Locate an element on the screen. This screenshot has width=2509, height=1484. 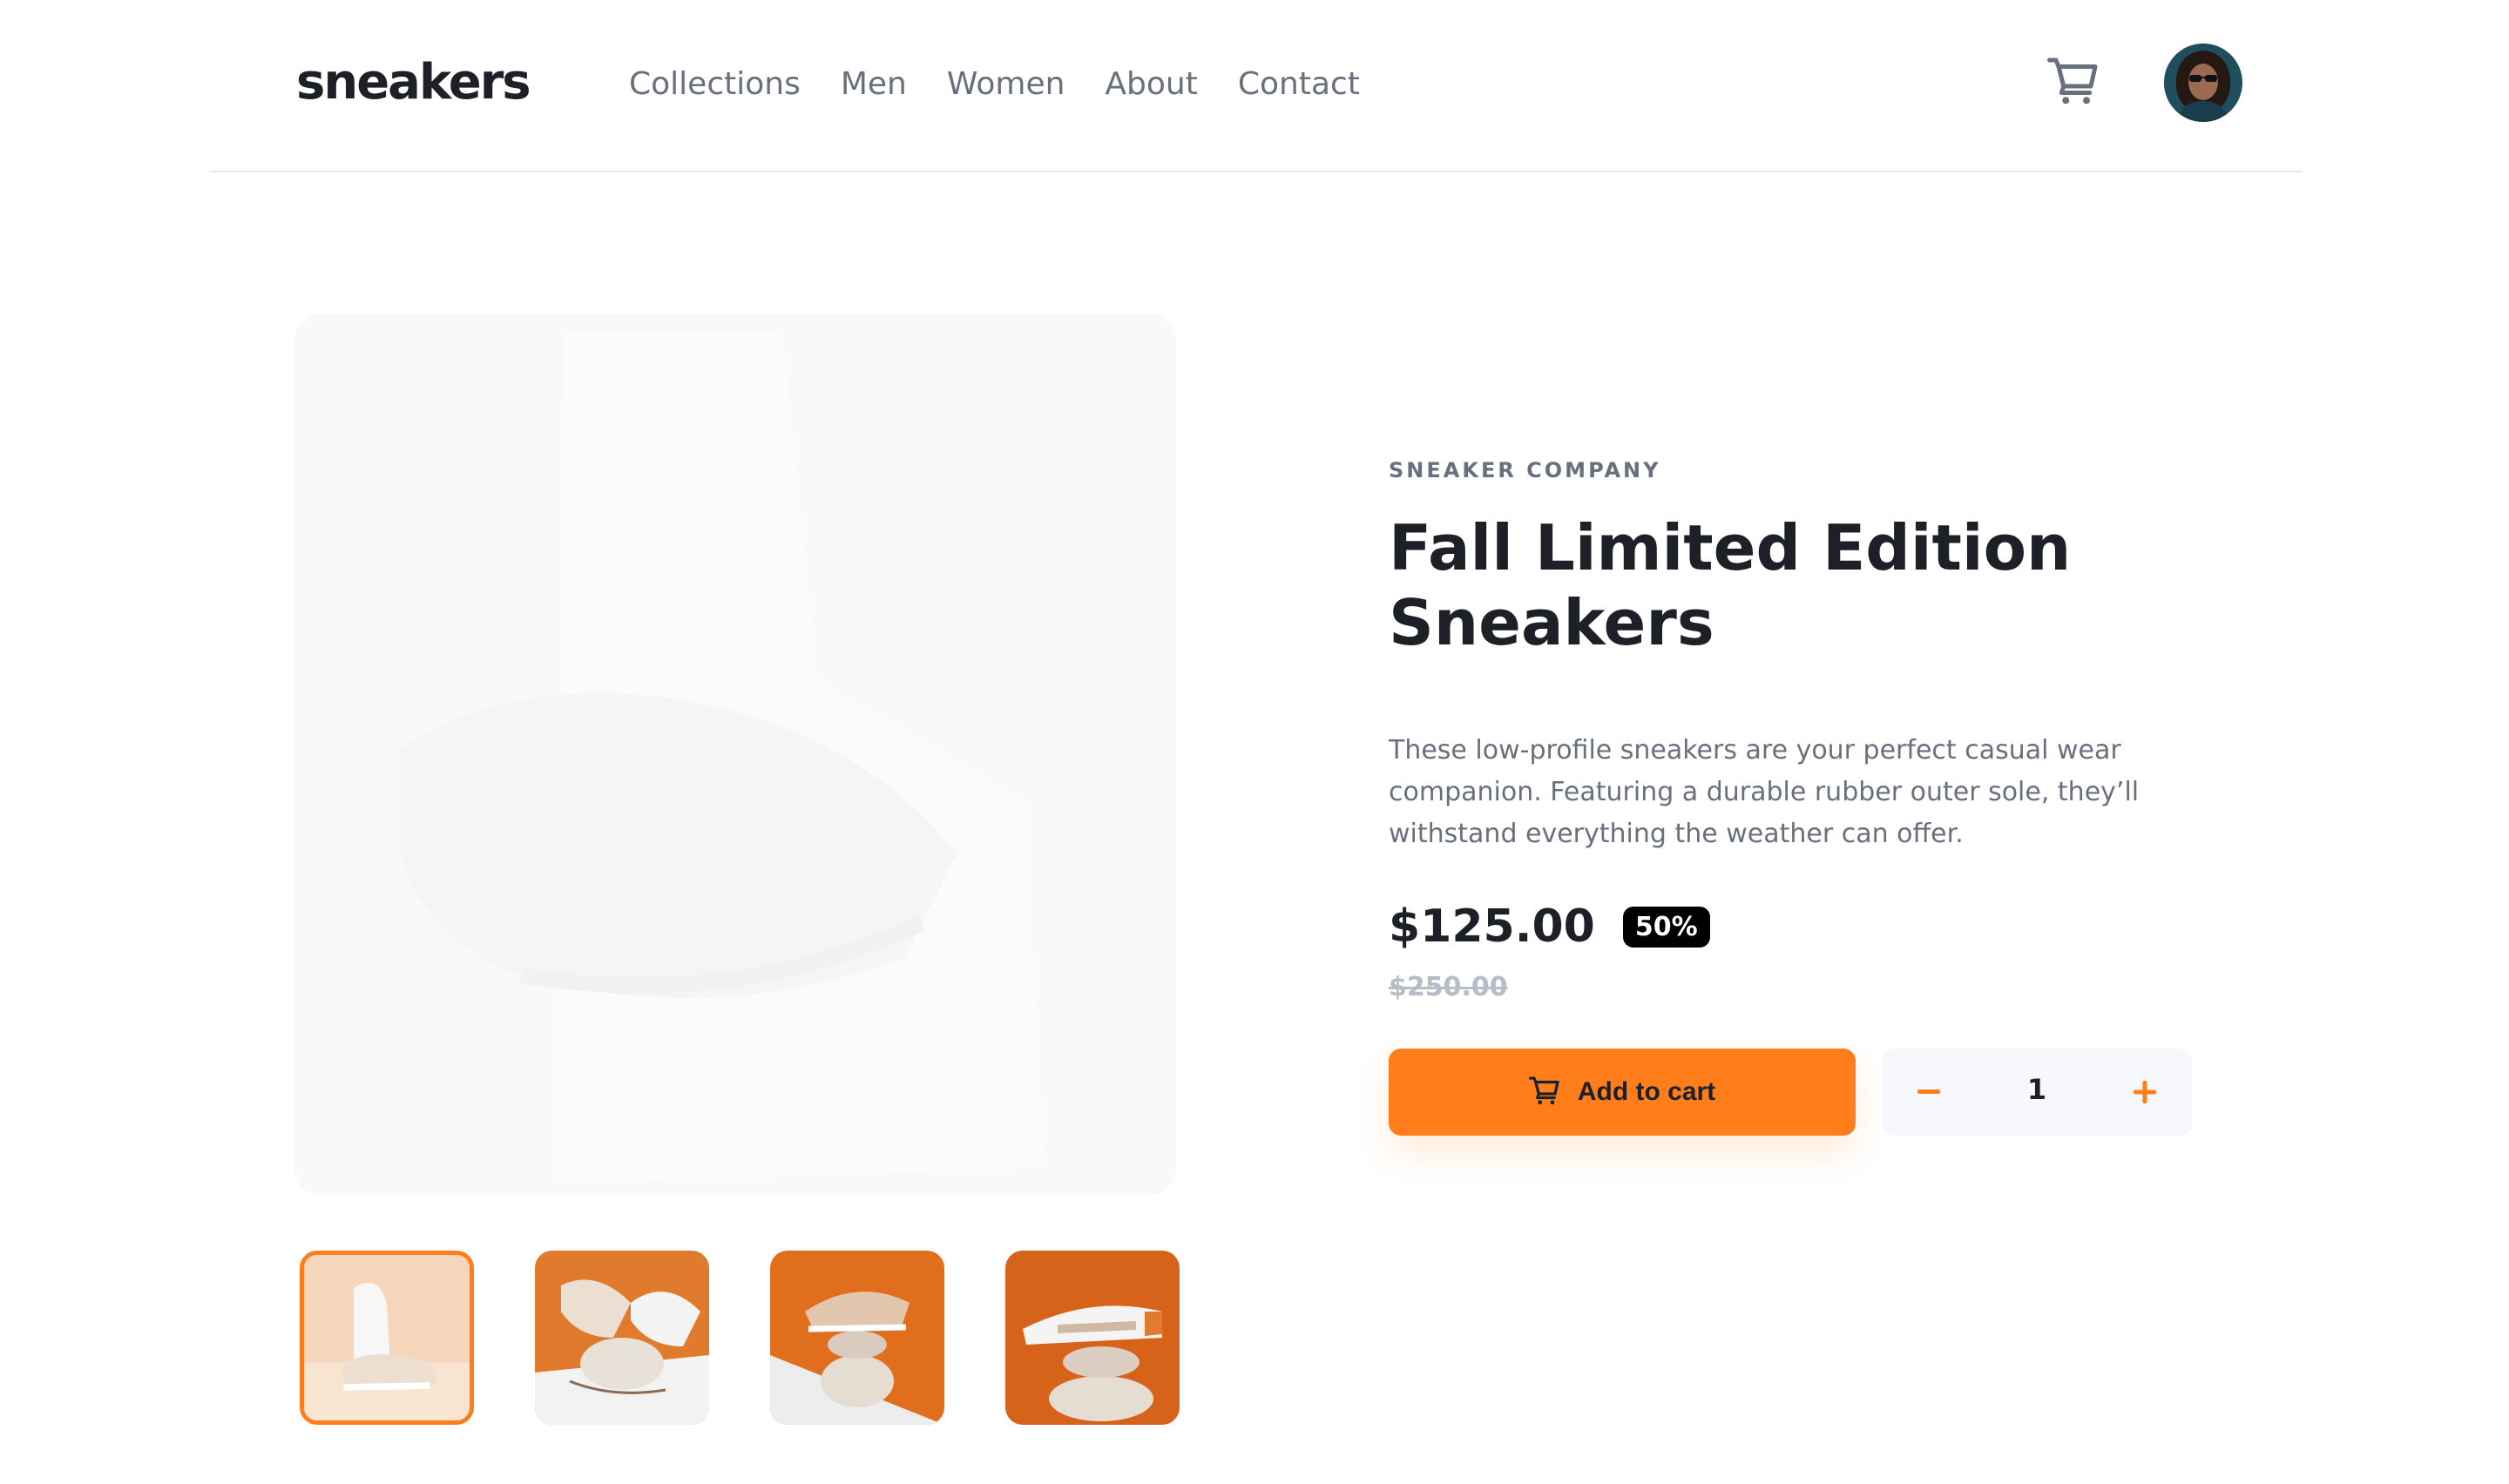
thumbnail-list is located at coordinates (740, 1338).